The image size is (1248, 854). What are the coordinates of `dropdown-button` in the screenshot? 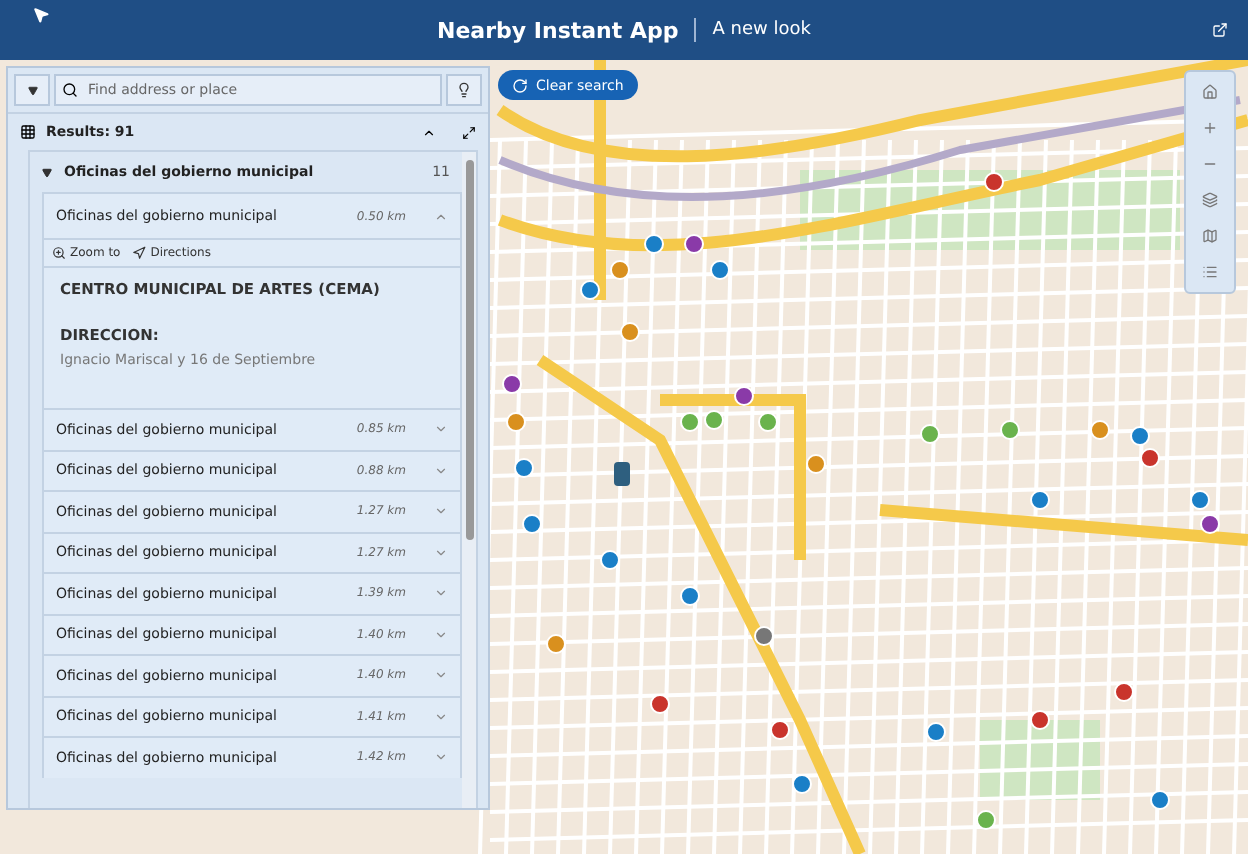 It's located at (32, 90).